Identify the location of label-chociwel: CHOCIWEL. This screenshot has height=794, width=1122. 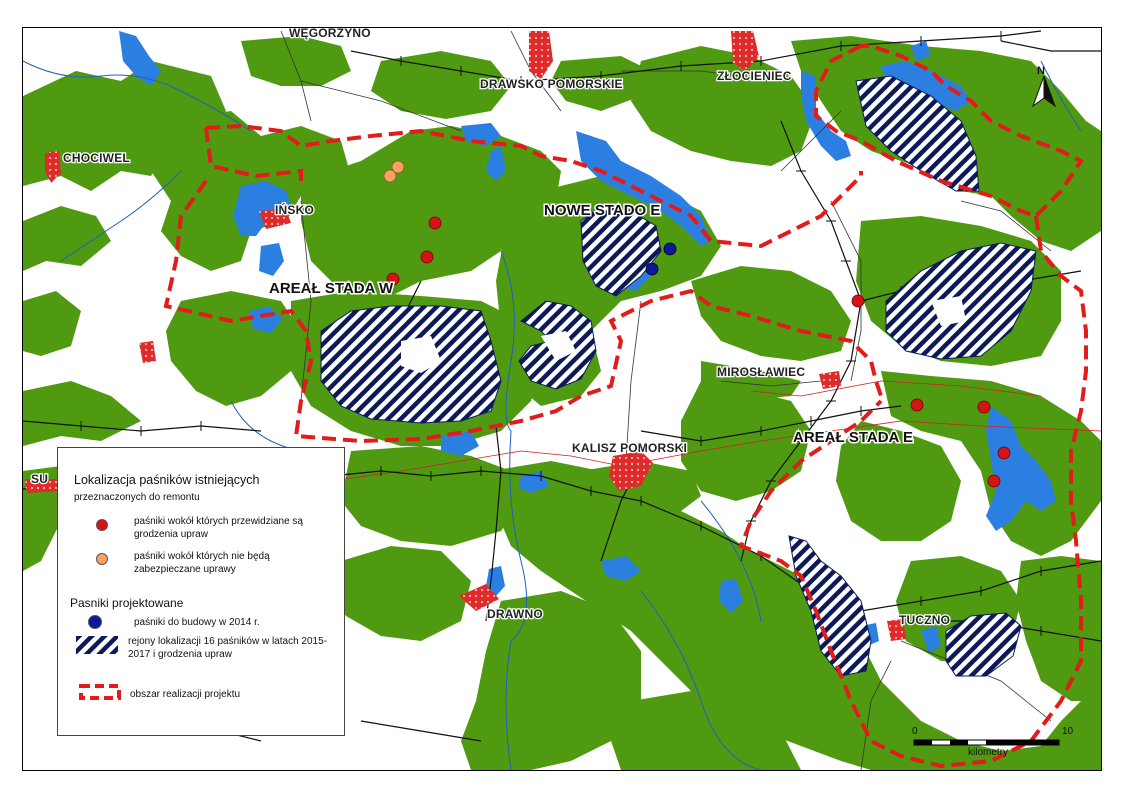
(96, 158).